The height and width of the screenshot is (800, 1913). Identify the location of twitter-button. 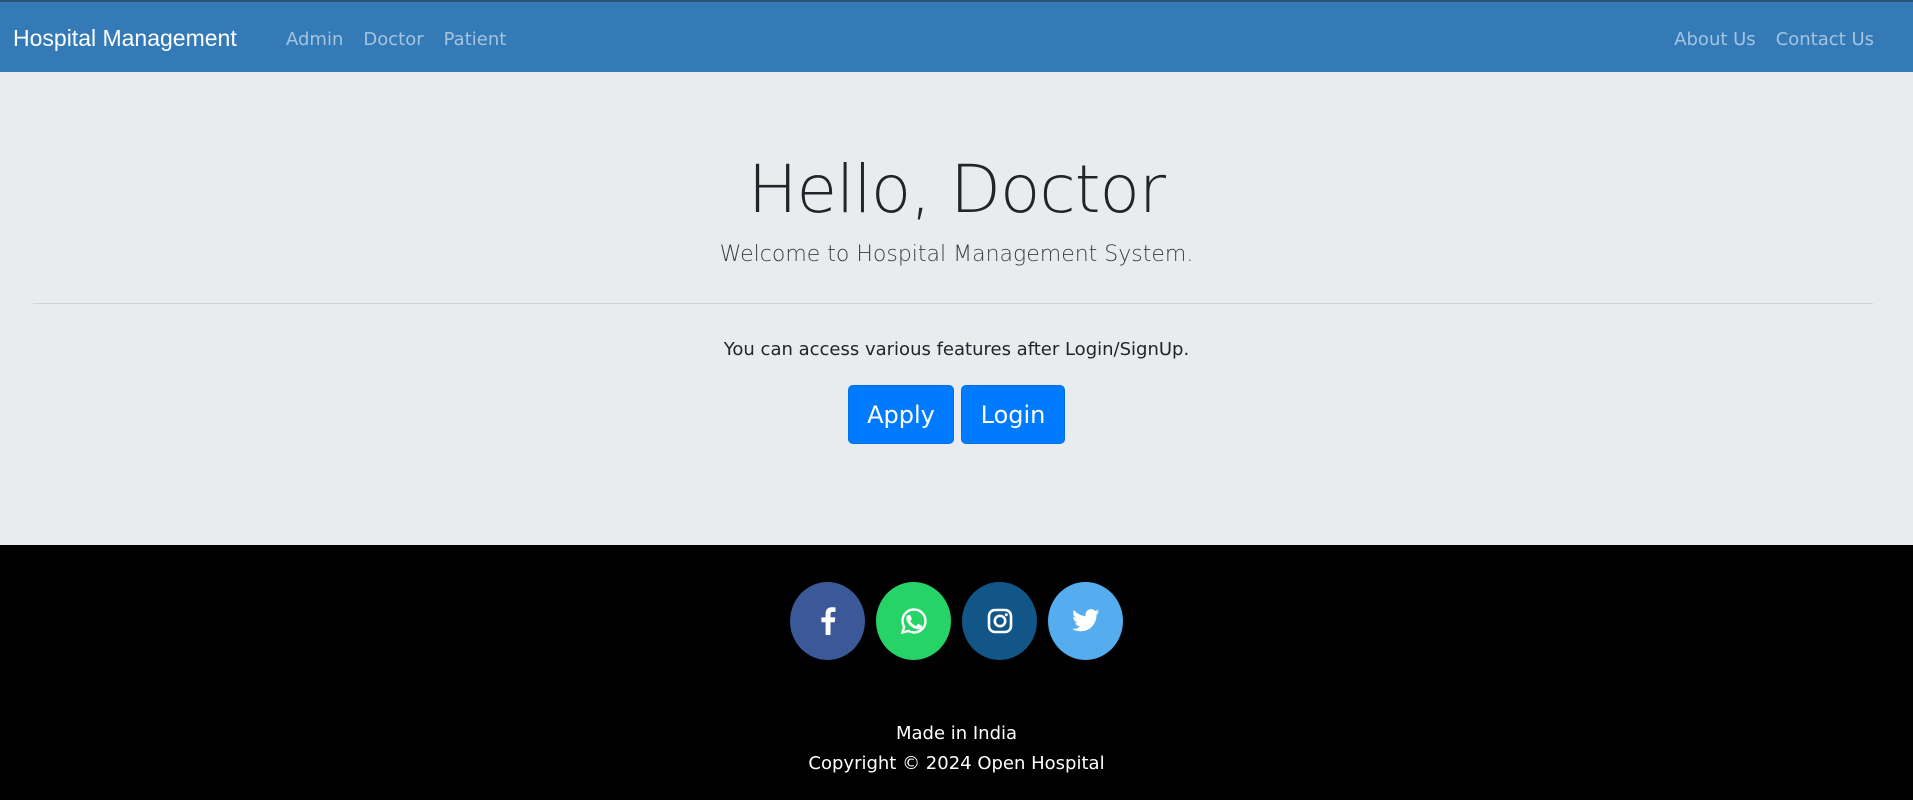
(1085, 621).